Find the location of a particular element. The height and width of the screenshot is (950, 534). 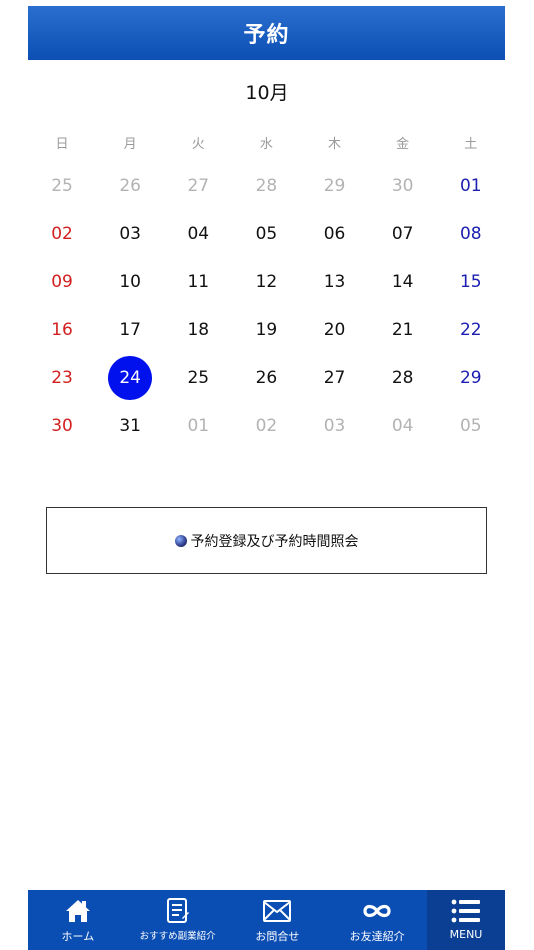

calendar-day-number: 17 is located at coordinates (130, 330).